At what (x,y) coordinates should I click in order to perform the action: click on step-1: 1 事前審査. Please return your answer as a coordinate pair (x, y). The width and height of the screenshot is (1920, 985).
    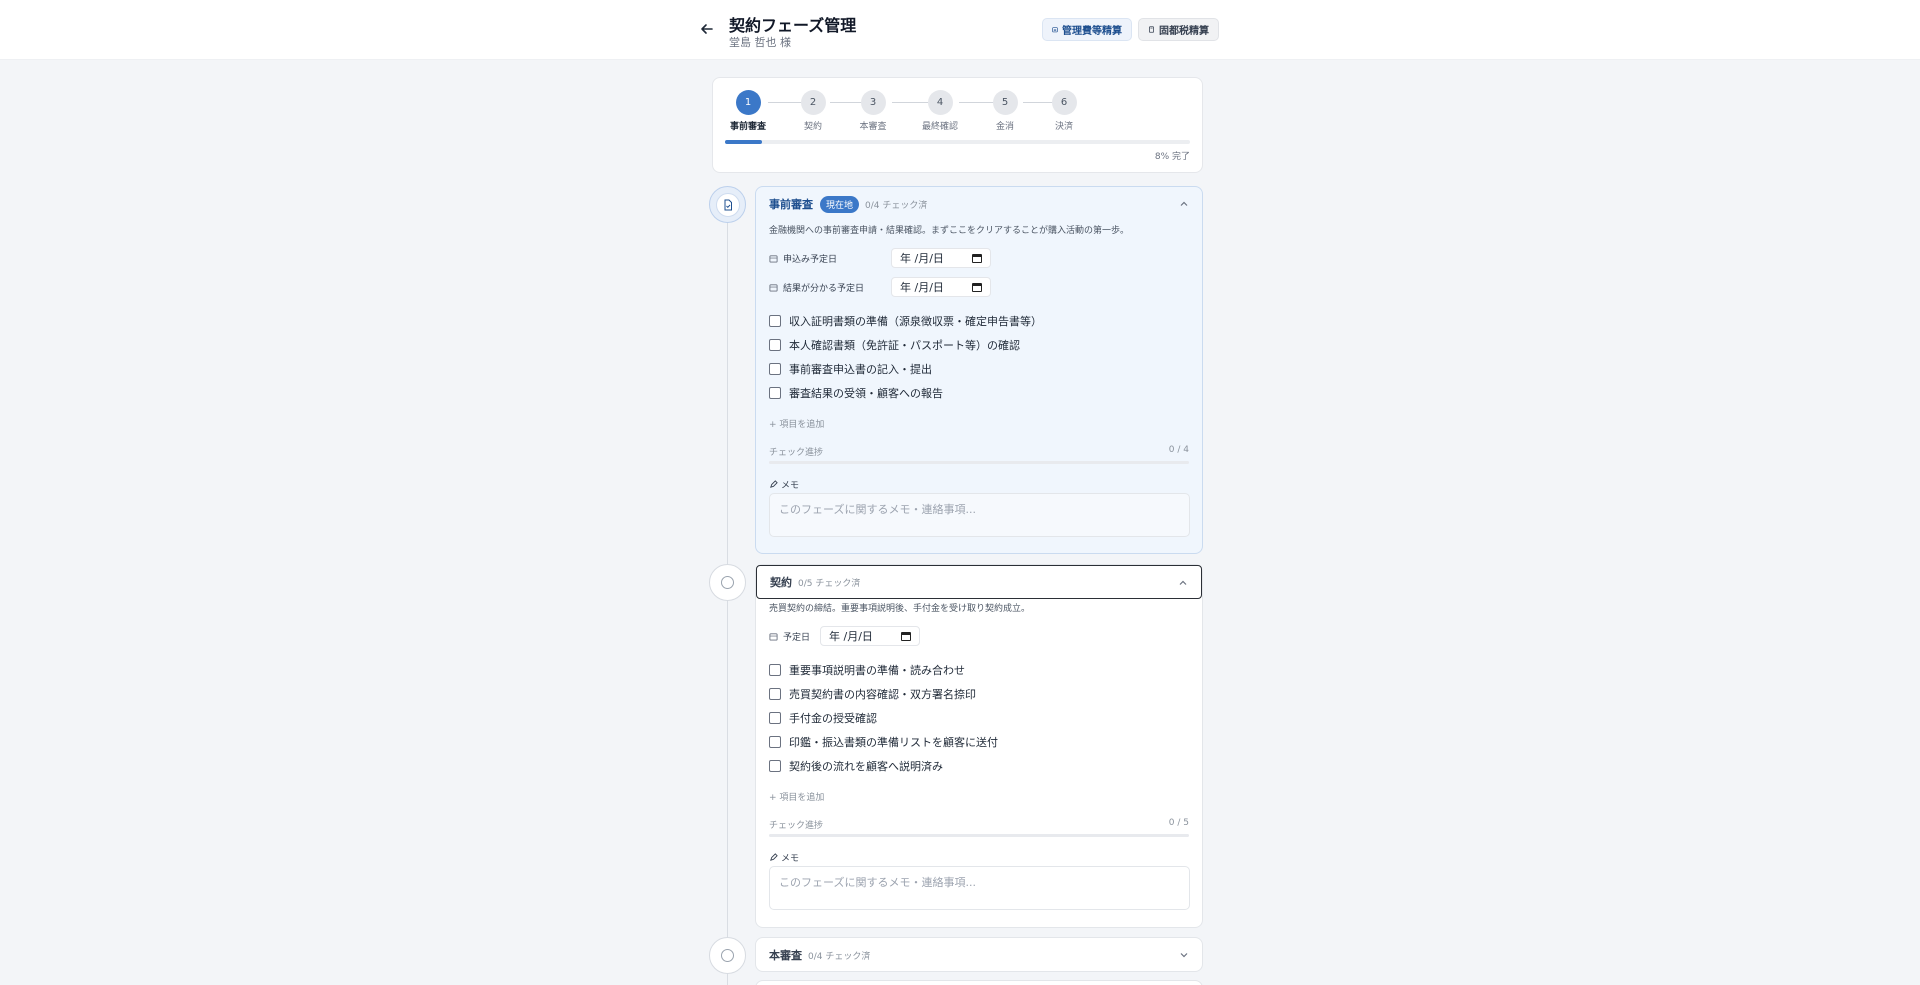
    Looking at the image, I should click on (748, 111).